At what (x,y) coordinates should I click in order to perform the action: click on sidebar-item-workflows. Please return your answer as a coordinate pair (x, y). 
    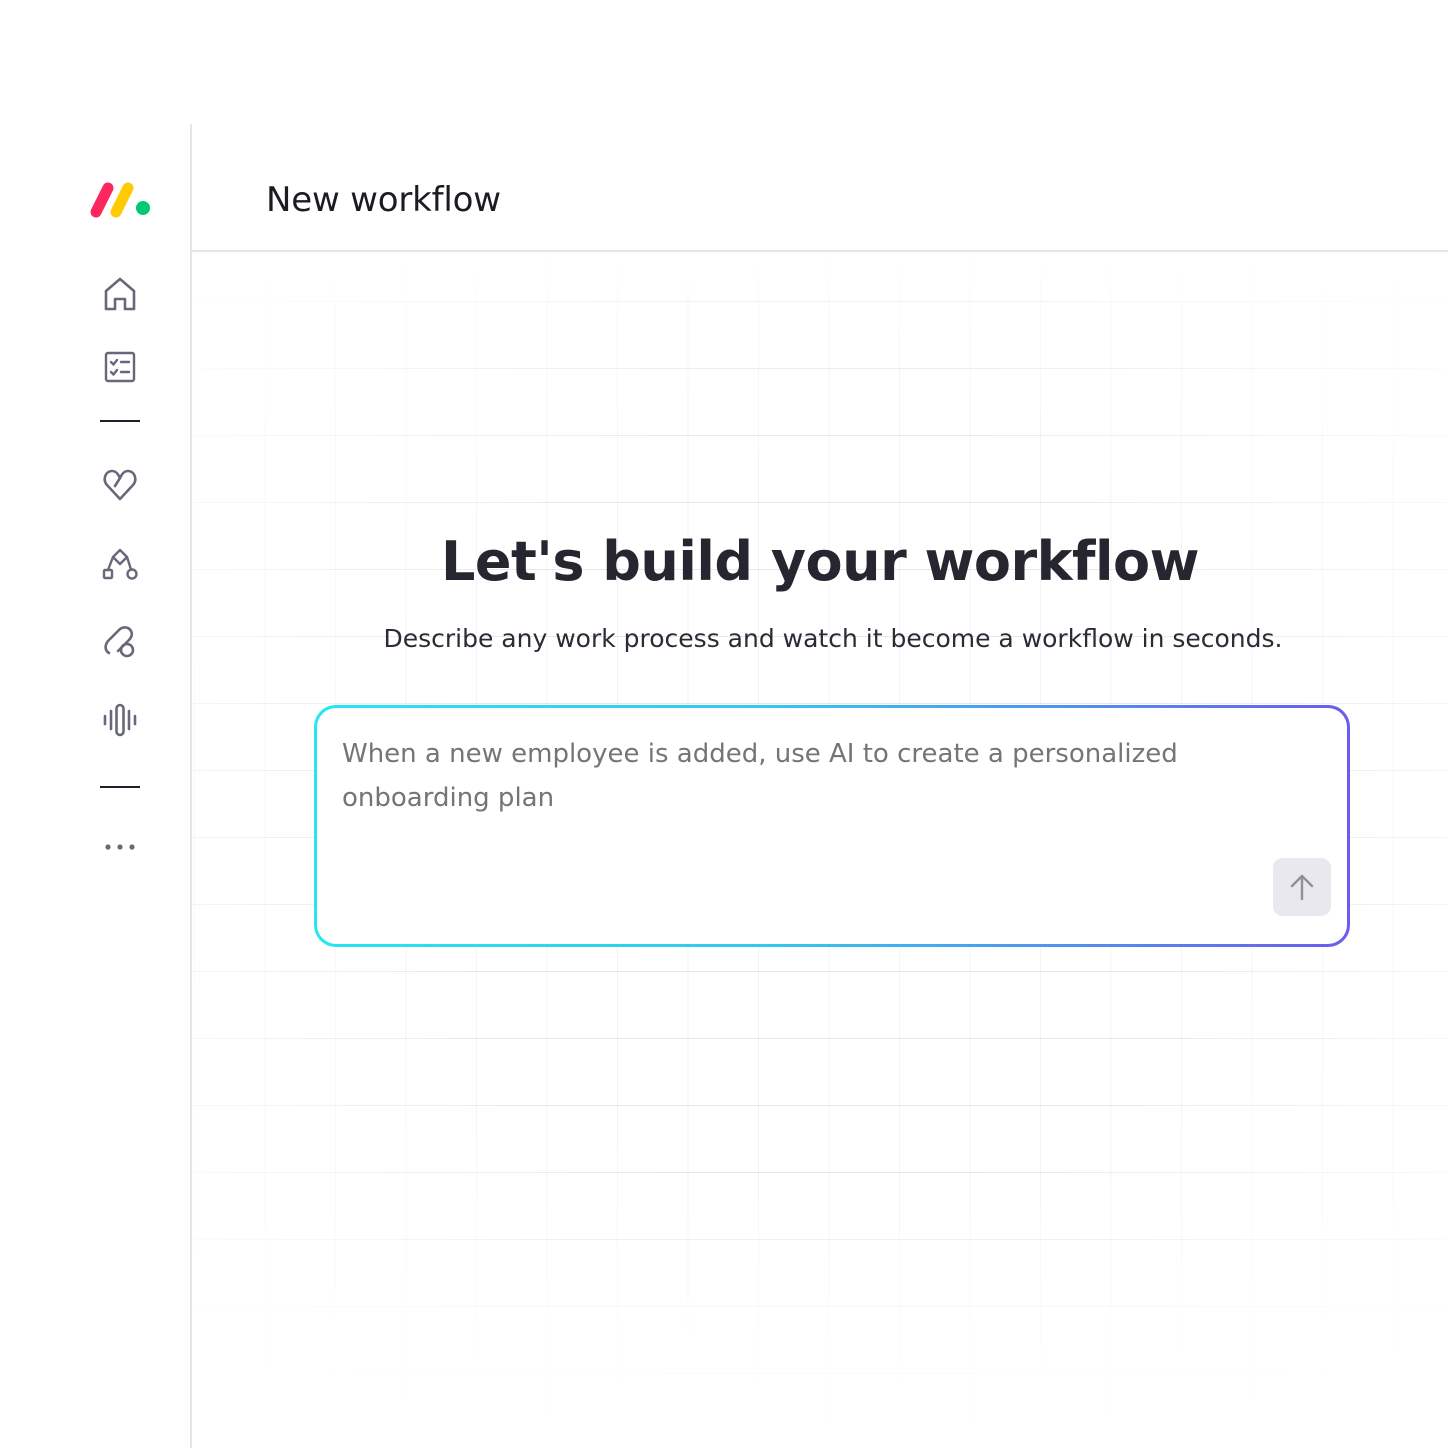
    Looking at the image, I should click on (120, 565).